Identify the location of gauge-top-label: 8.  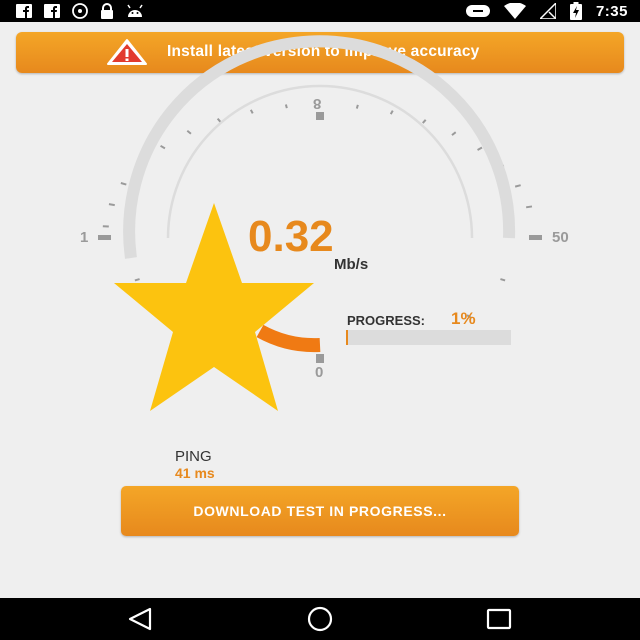
(317, 103).